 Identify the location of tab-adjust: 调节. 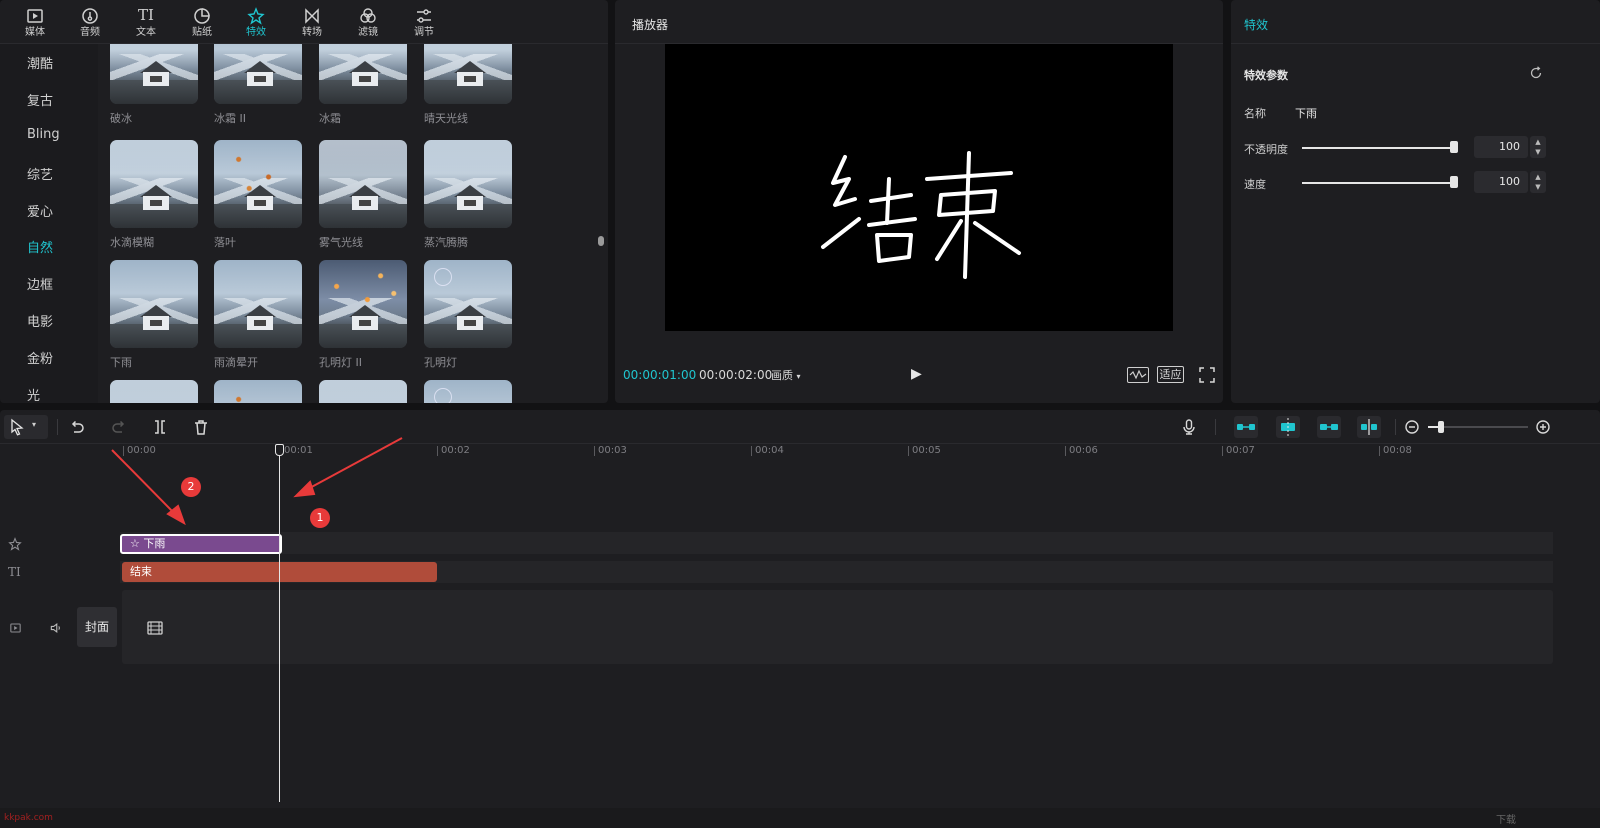
(424, 24).